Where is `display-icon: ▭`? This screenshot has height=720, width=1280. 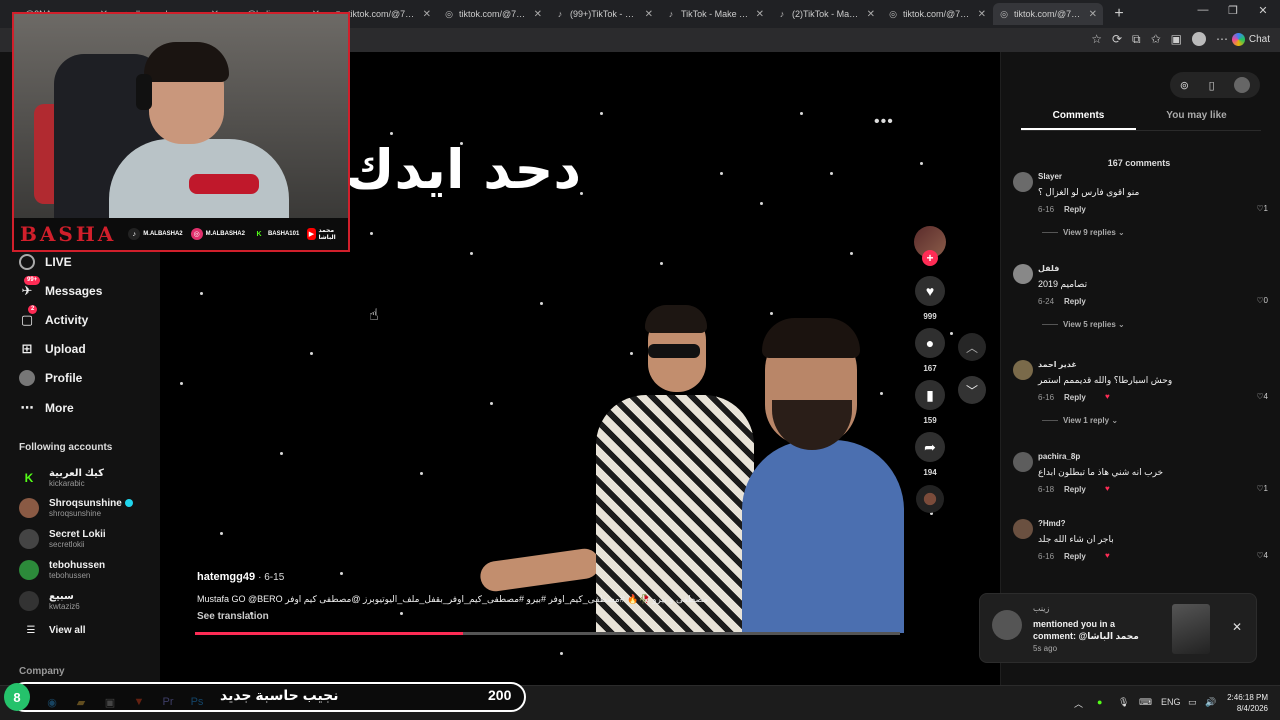
display-icon: ▭ is located at coordinates (1192, 702).